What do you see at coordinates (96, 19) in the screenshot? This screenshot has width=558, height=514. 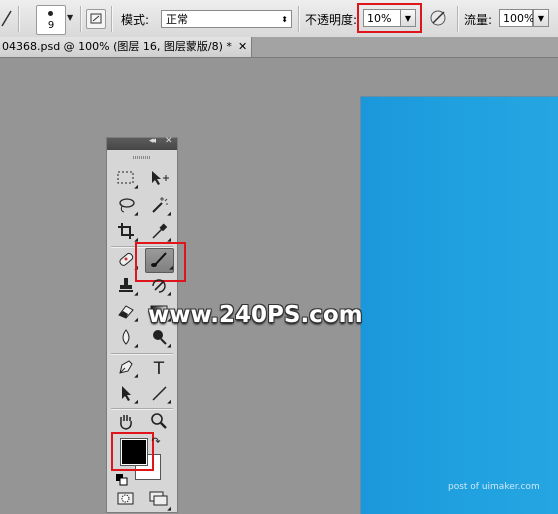 I see `toggle-brush-panel-icon` at bounding box center [96, 19].